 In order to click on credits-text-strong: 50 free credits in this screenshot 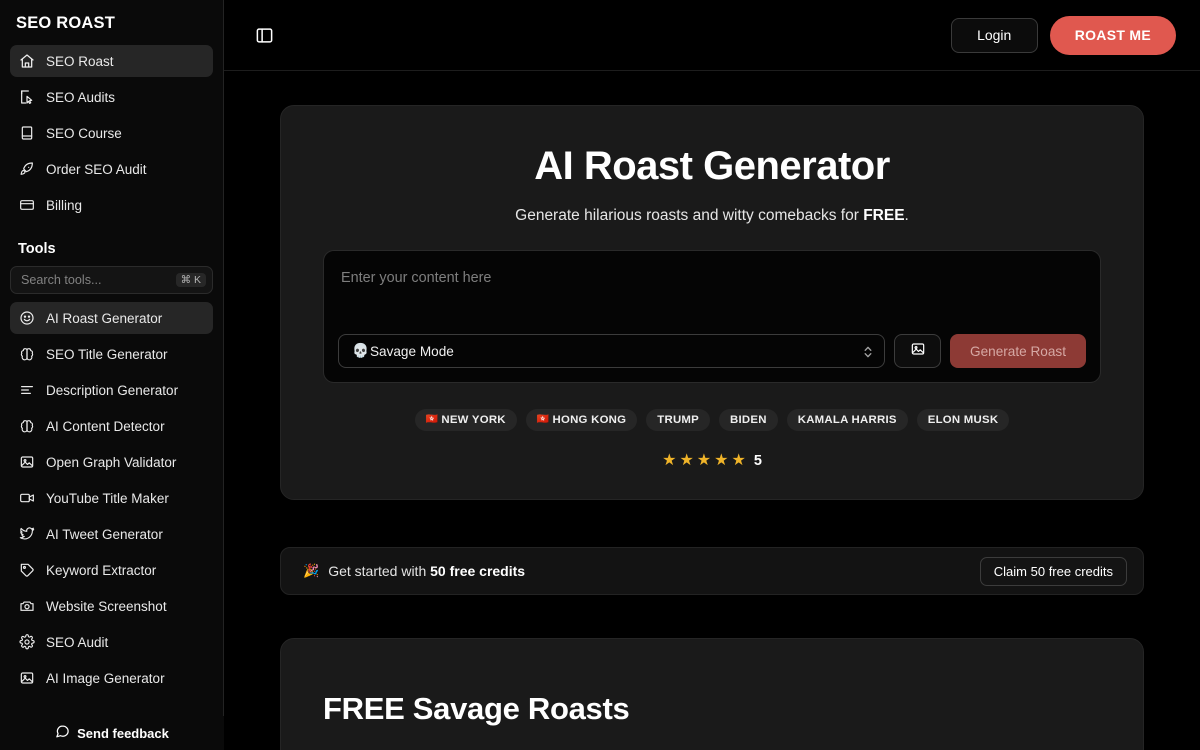, I will do `click(478, 571)`.